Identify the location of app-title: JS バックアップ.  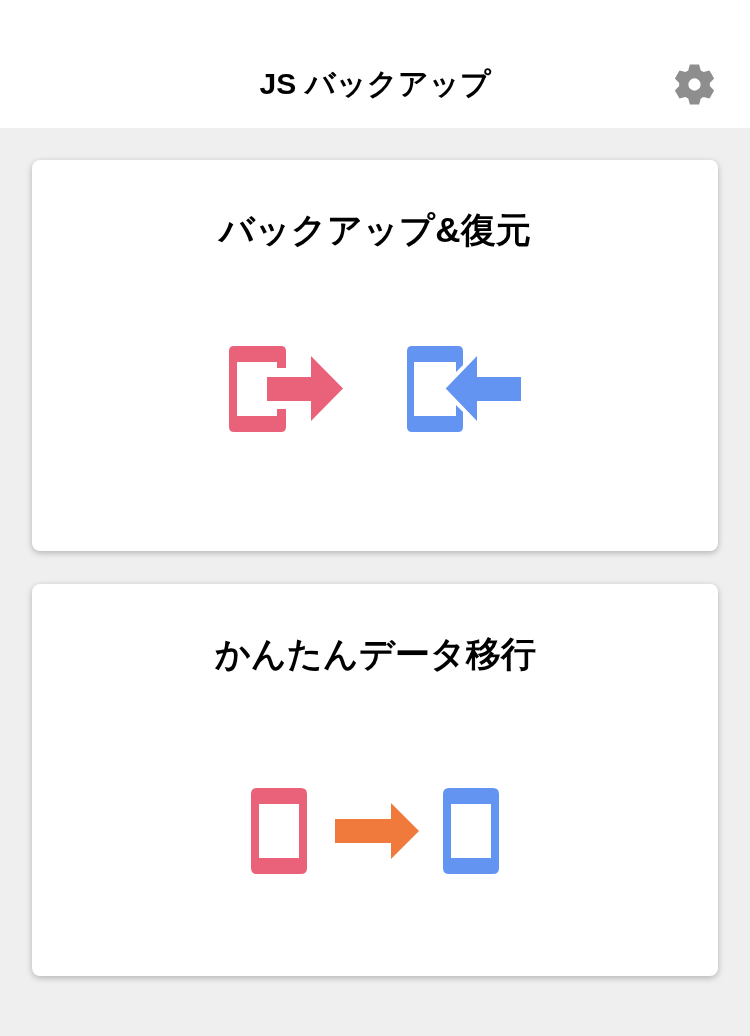
(375, 84).